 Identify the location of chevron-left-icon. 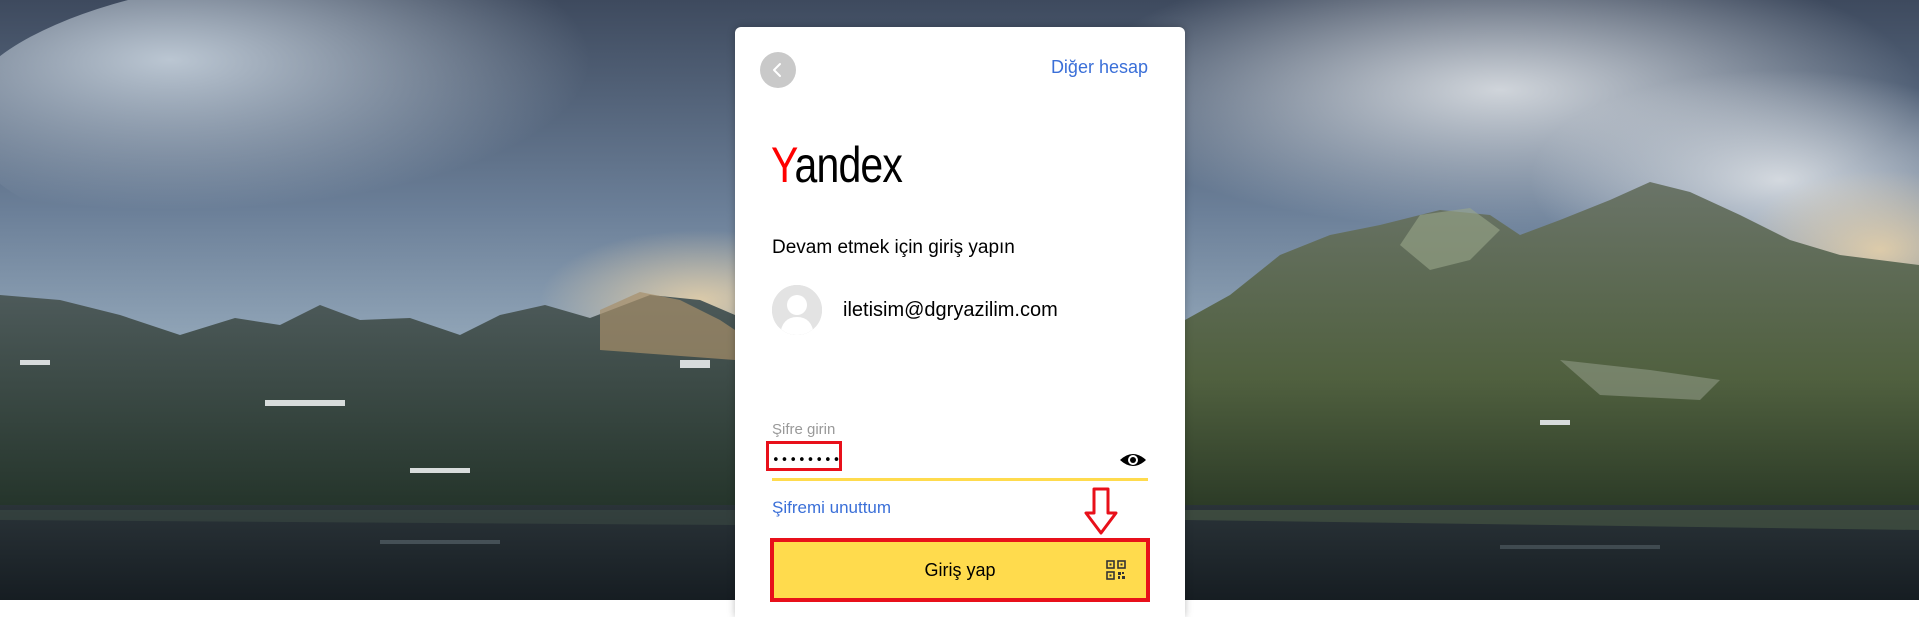
(777, 70).